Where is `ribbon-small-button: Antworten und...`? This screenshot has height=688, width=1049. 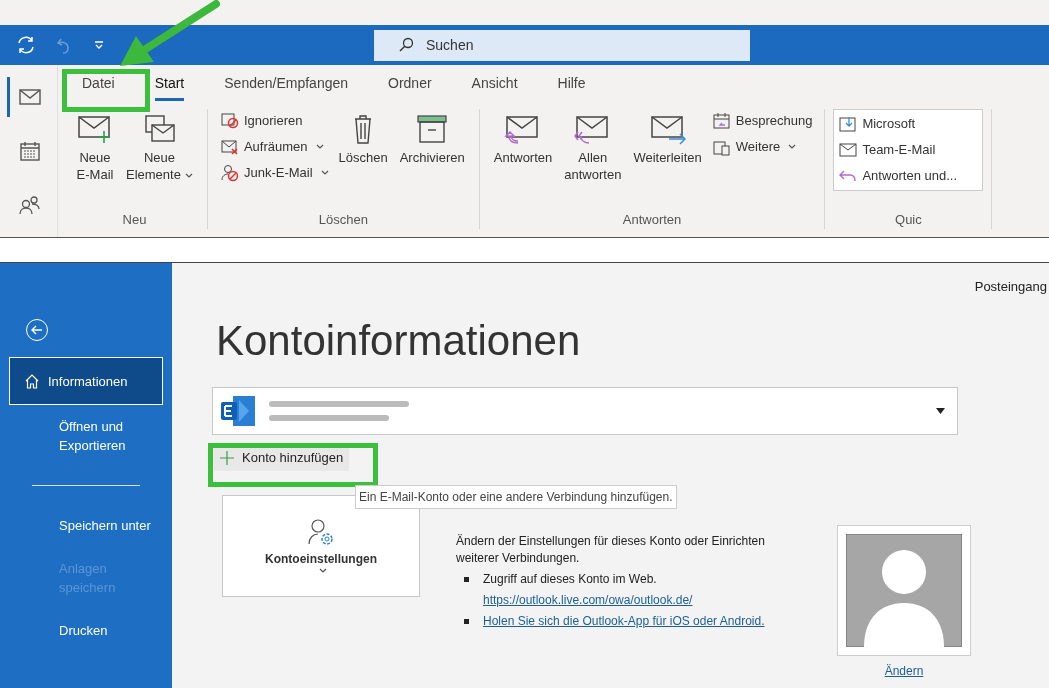 ribbon-small-button: Antworten und... is located at coordinates (908, 176).